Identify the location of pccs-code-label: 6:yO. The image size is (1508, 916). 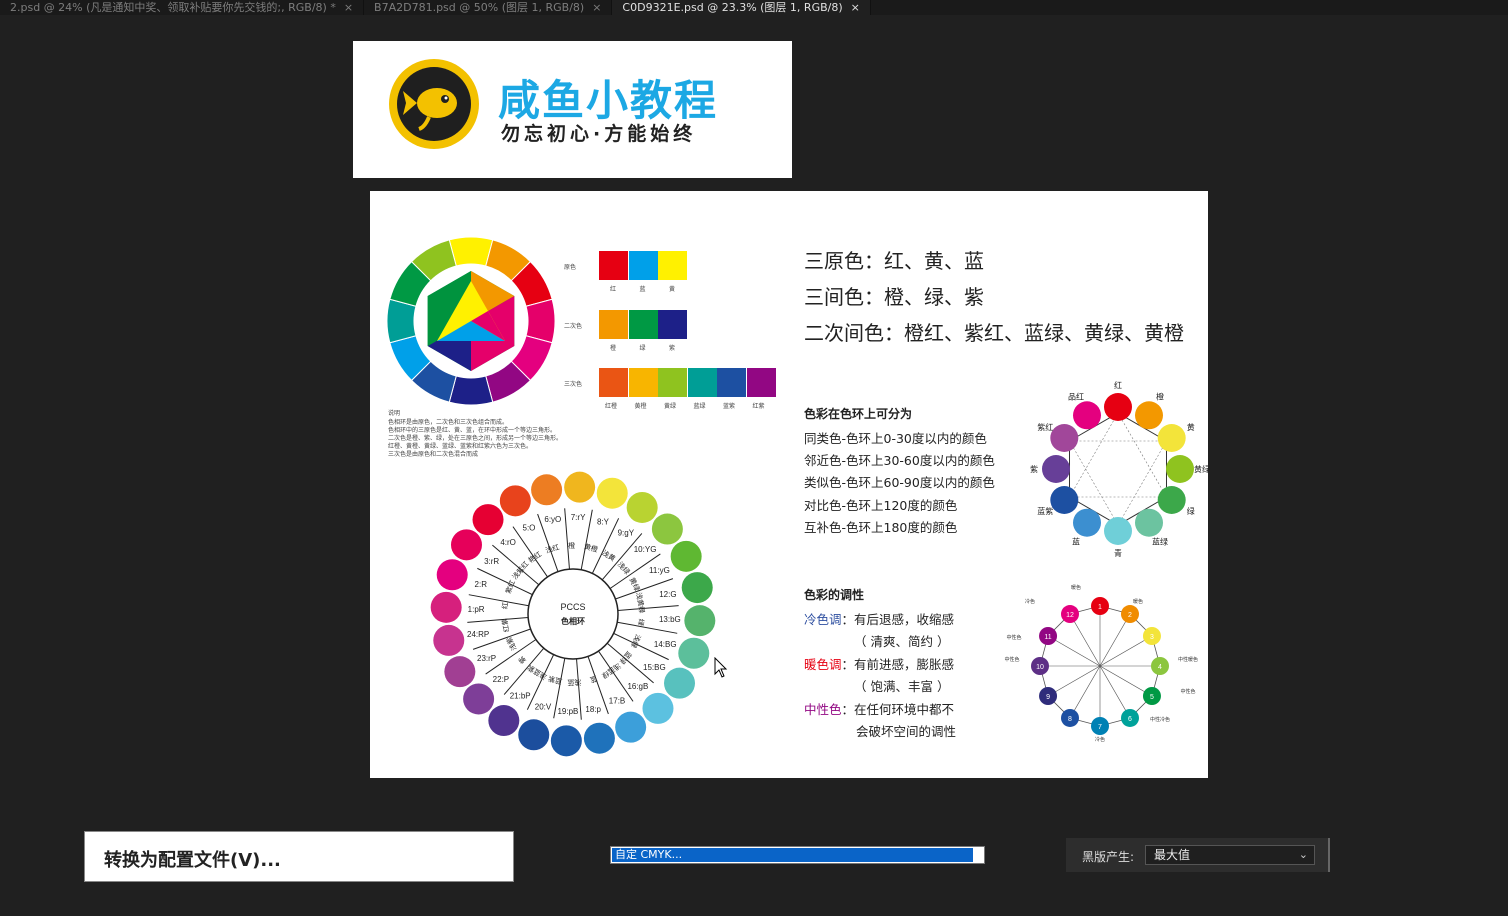
(552, 519).